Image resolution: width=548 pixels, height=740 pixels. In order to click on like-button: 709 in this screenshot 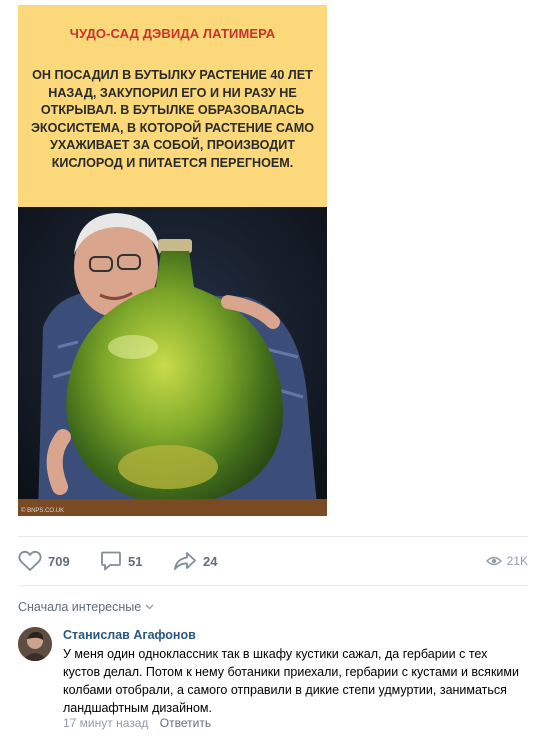, I will do `click(44, 561)`.